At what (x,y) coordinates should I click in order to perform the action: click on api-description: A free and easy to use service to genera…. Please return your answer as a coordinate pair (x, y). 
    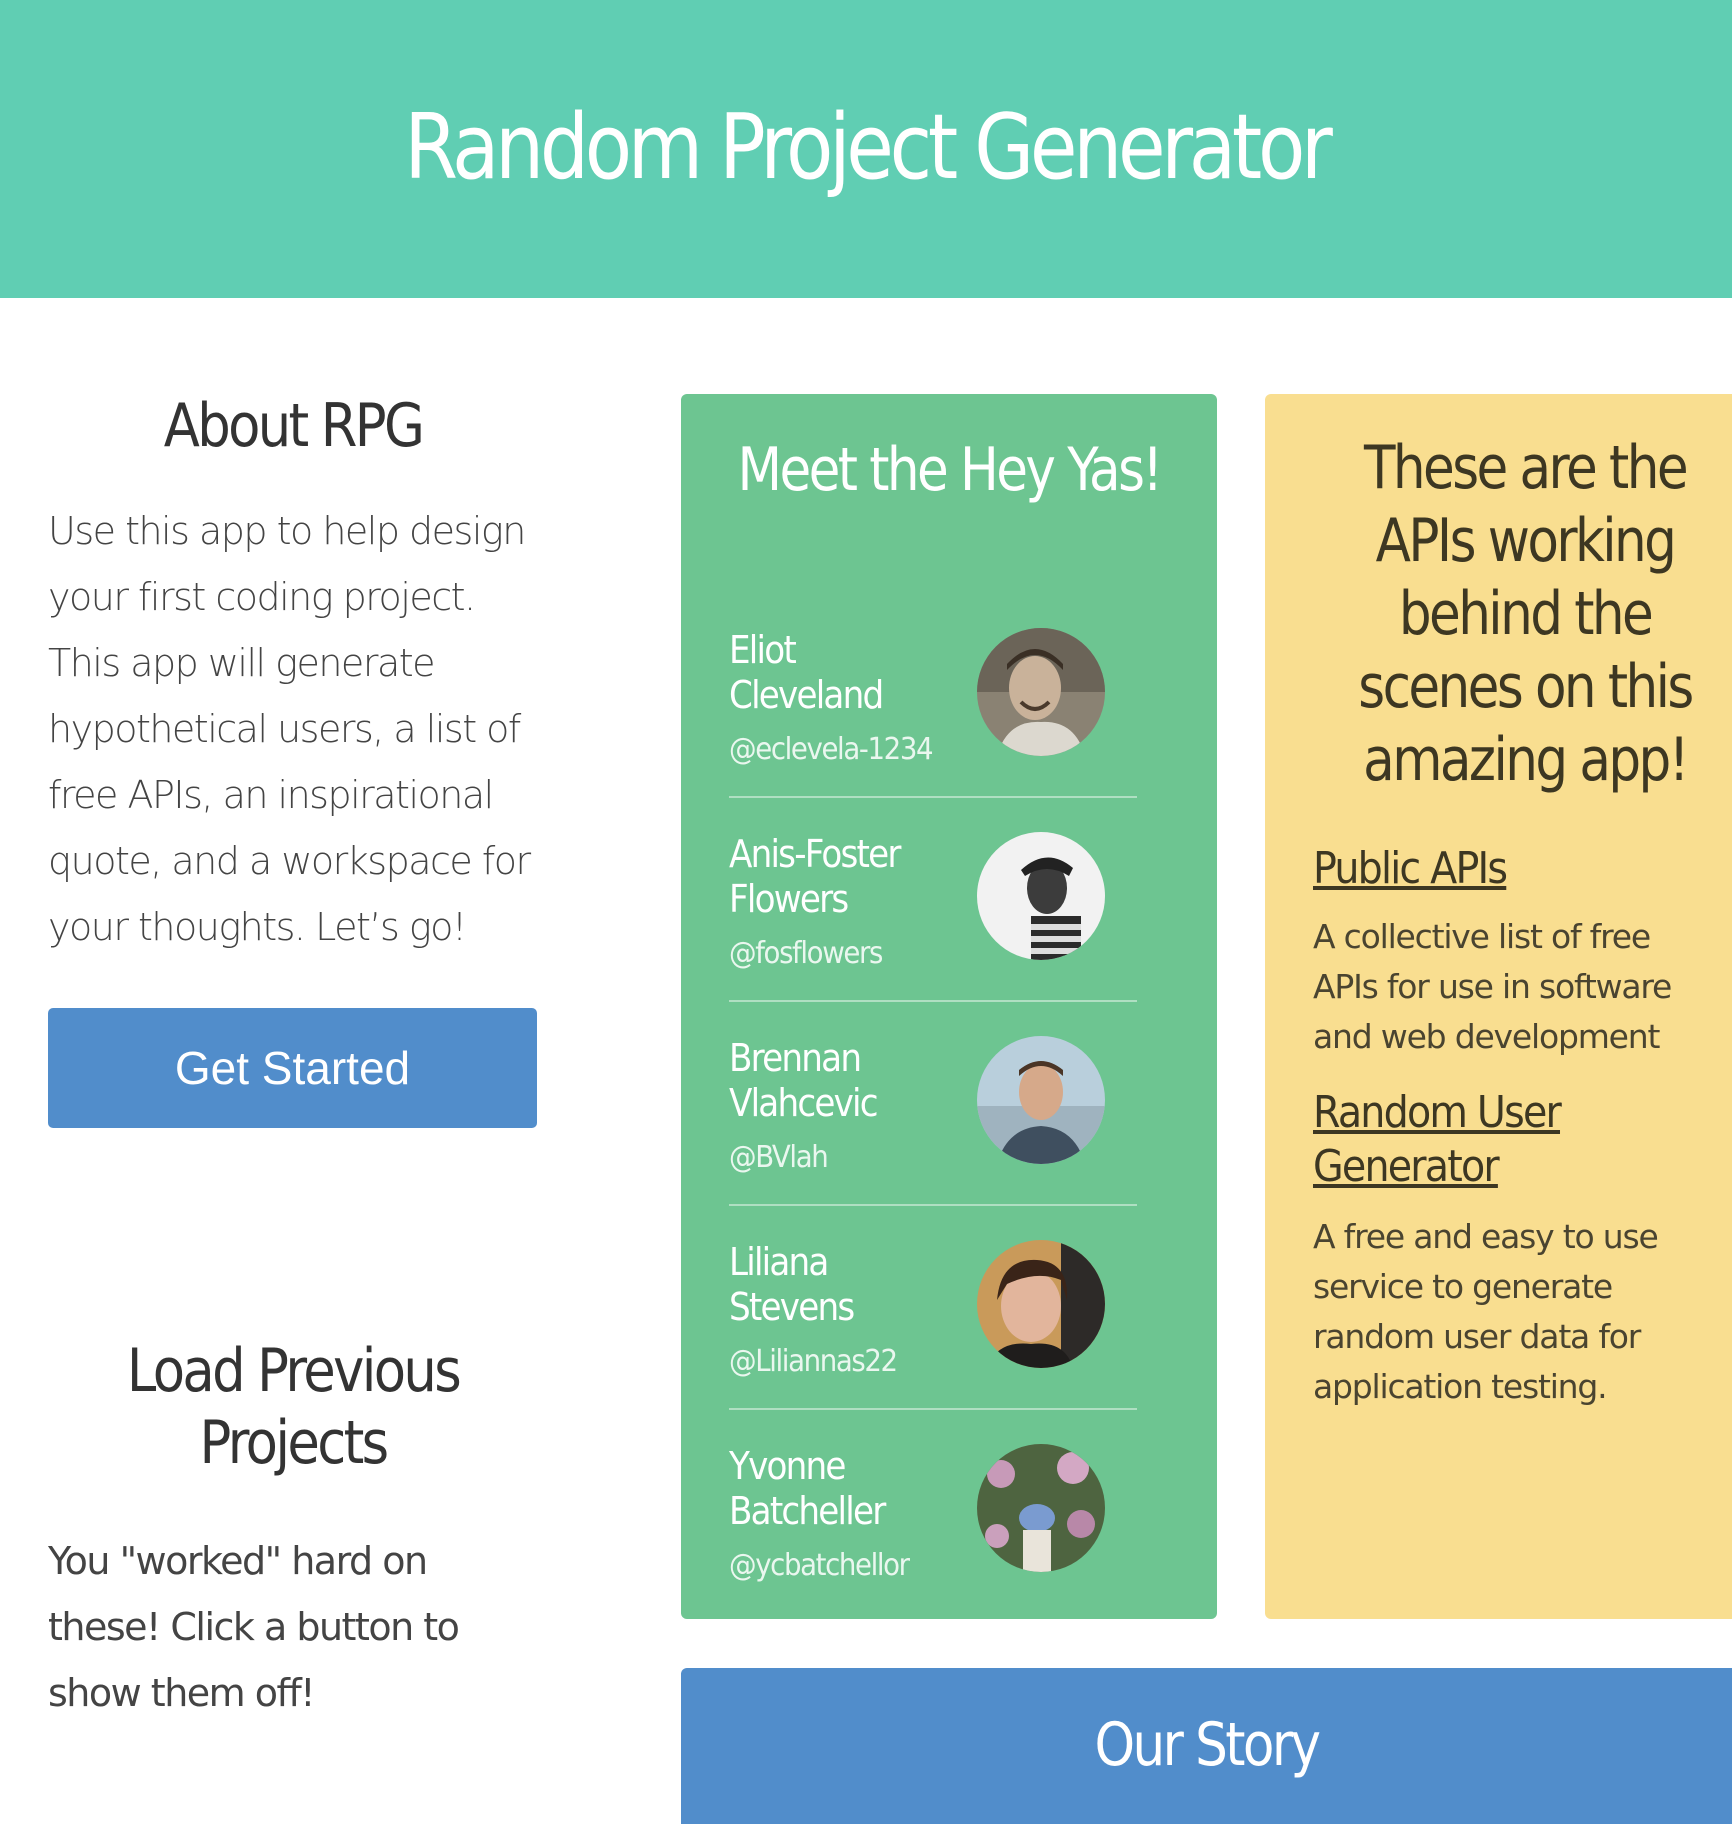
    Looking at the image, I should click on (1486, 1311).